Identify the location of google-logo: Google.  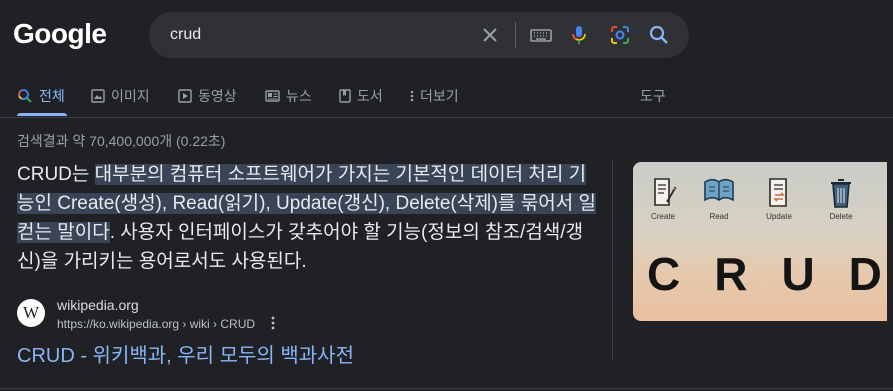
(60, 34).